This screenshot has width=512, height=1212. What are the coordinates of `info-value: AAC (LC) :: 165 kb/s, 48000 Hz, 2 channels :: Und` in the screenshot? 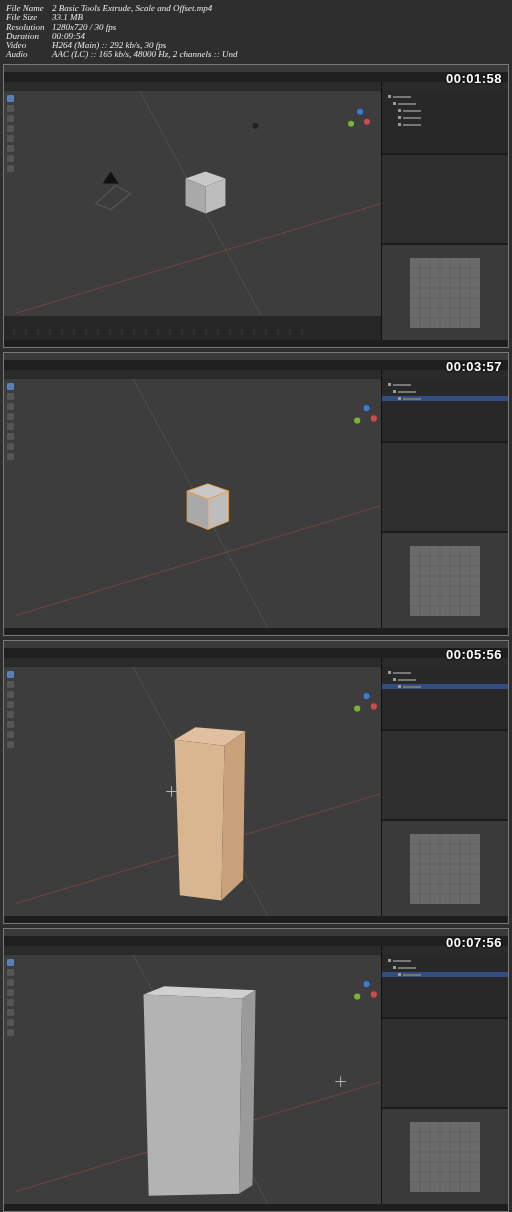 It's located at (145, 55).